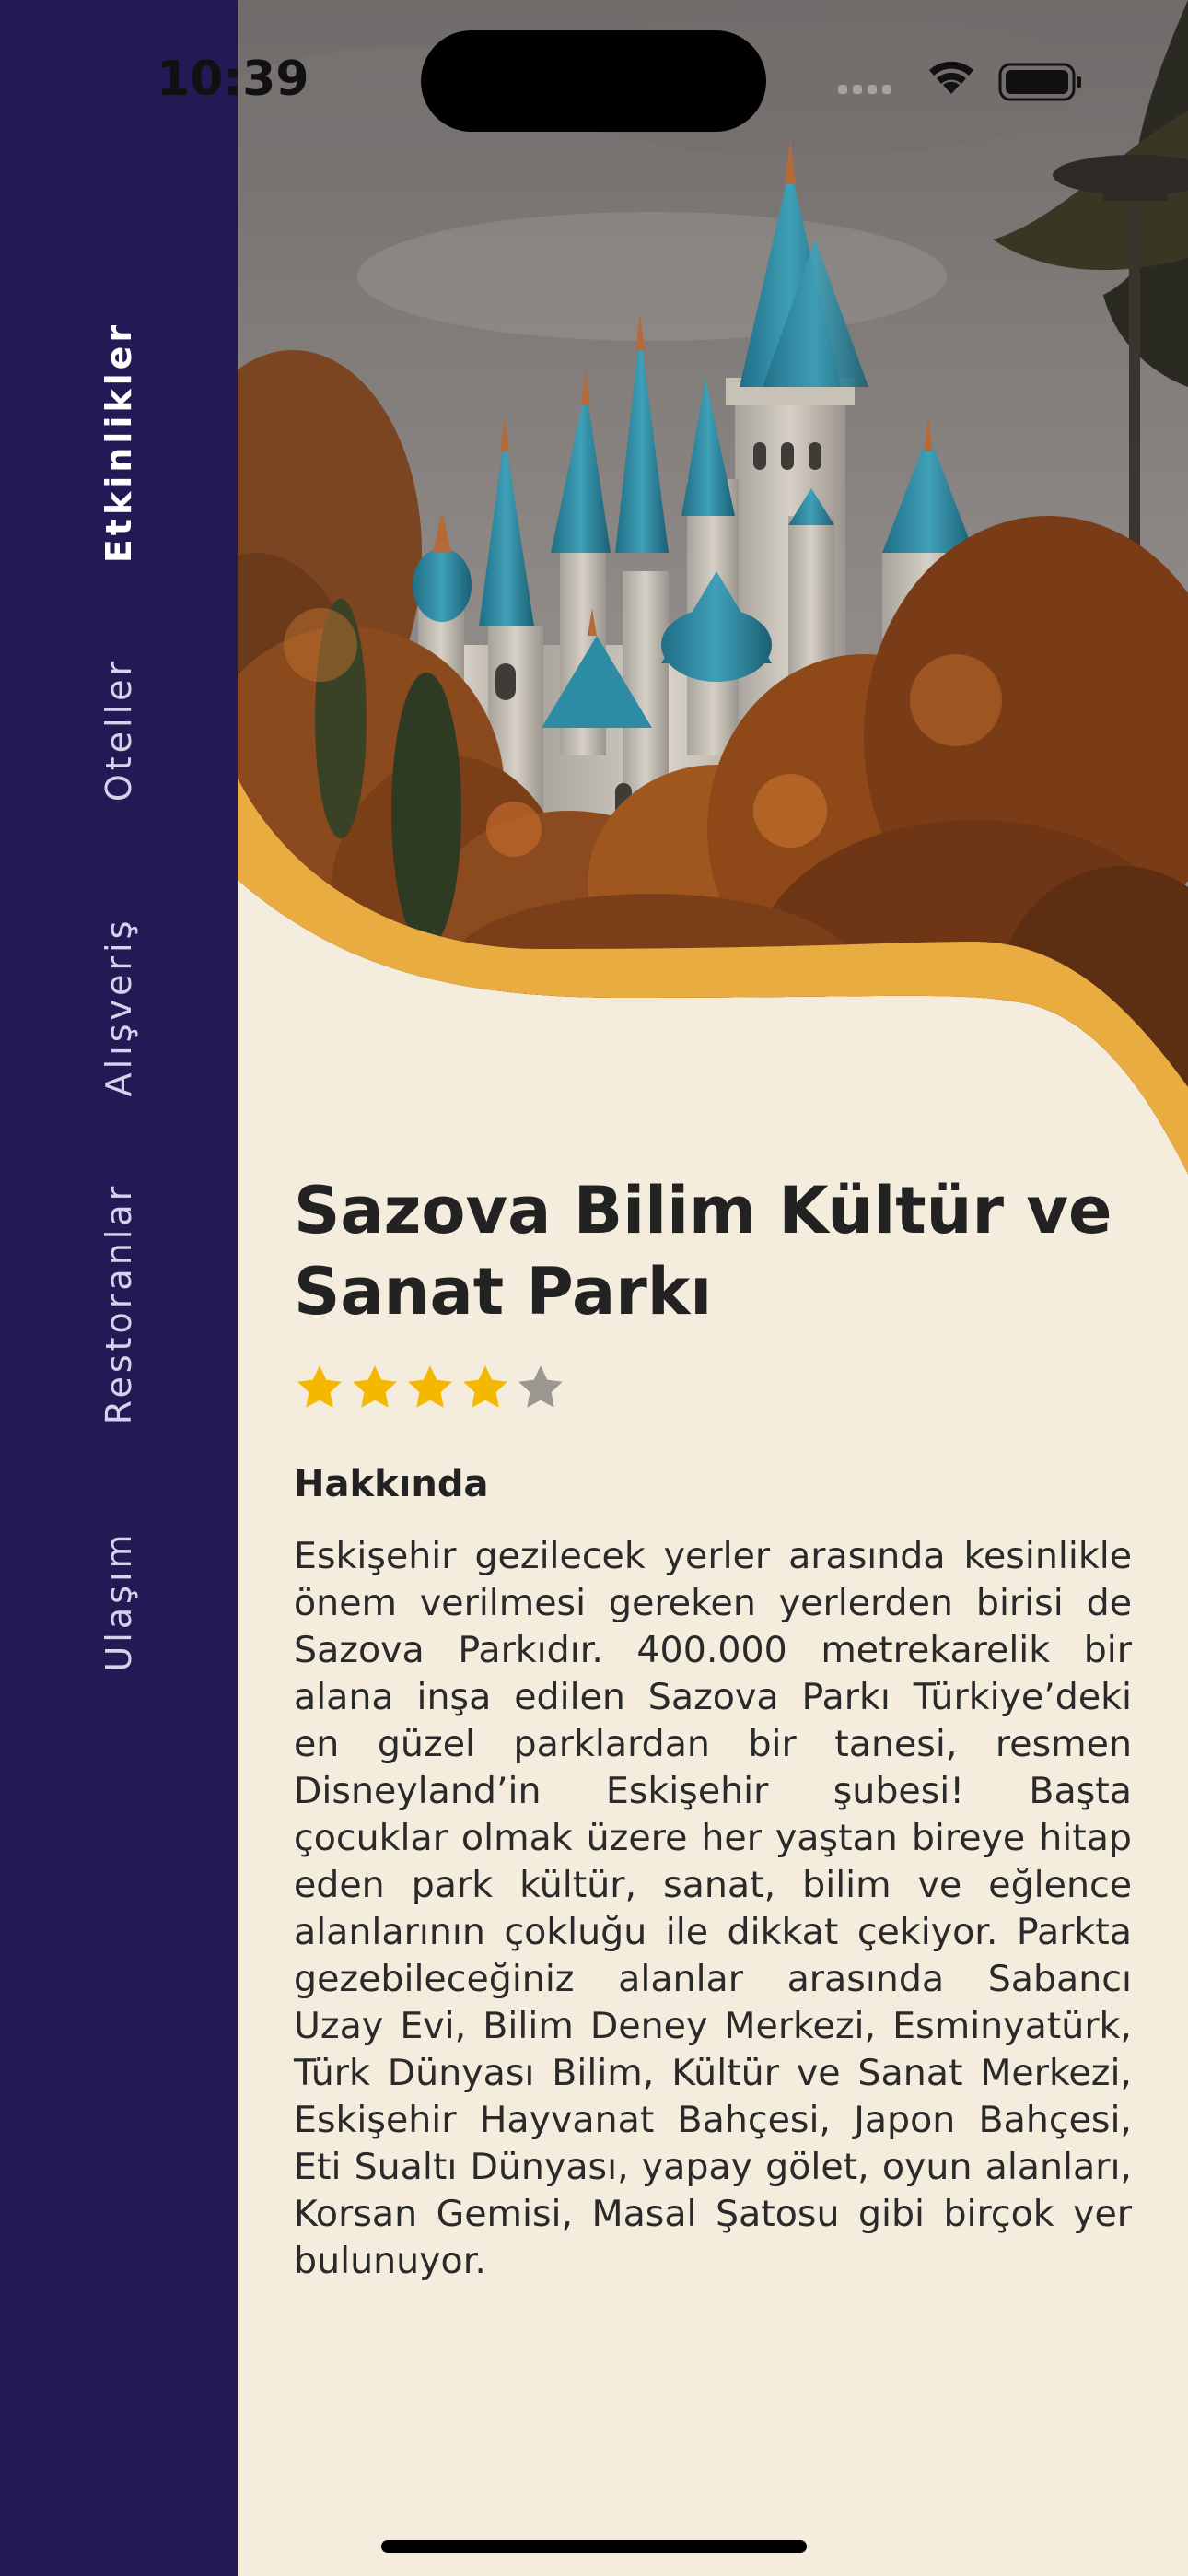  Describe the element at coordinates (391, 1484) in the screenshot. I see `about-heading: Hakkında` at that location.